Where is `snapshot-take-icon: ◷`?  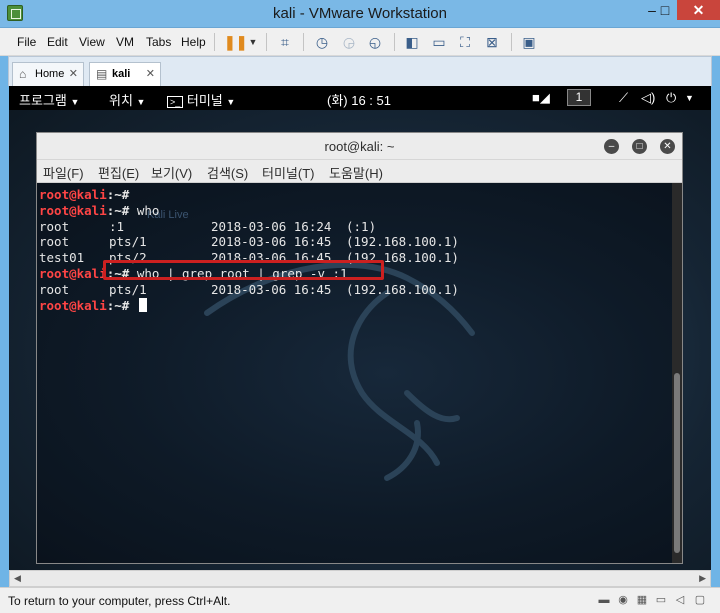 snapshot-take-icon: ◷ is located at coordinates (322, 42).